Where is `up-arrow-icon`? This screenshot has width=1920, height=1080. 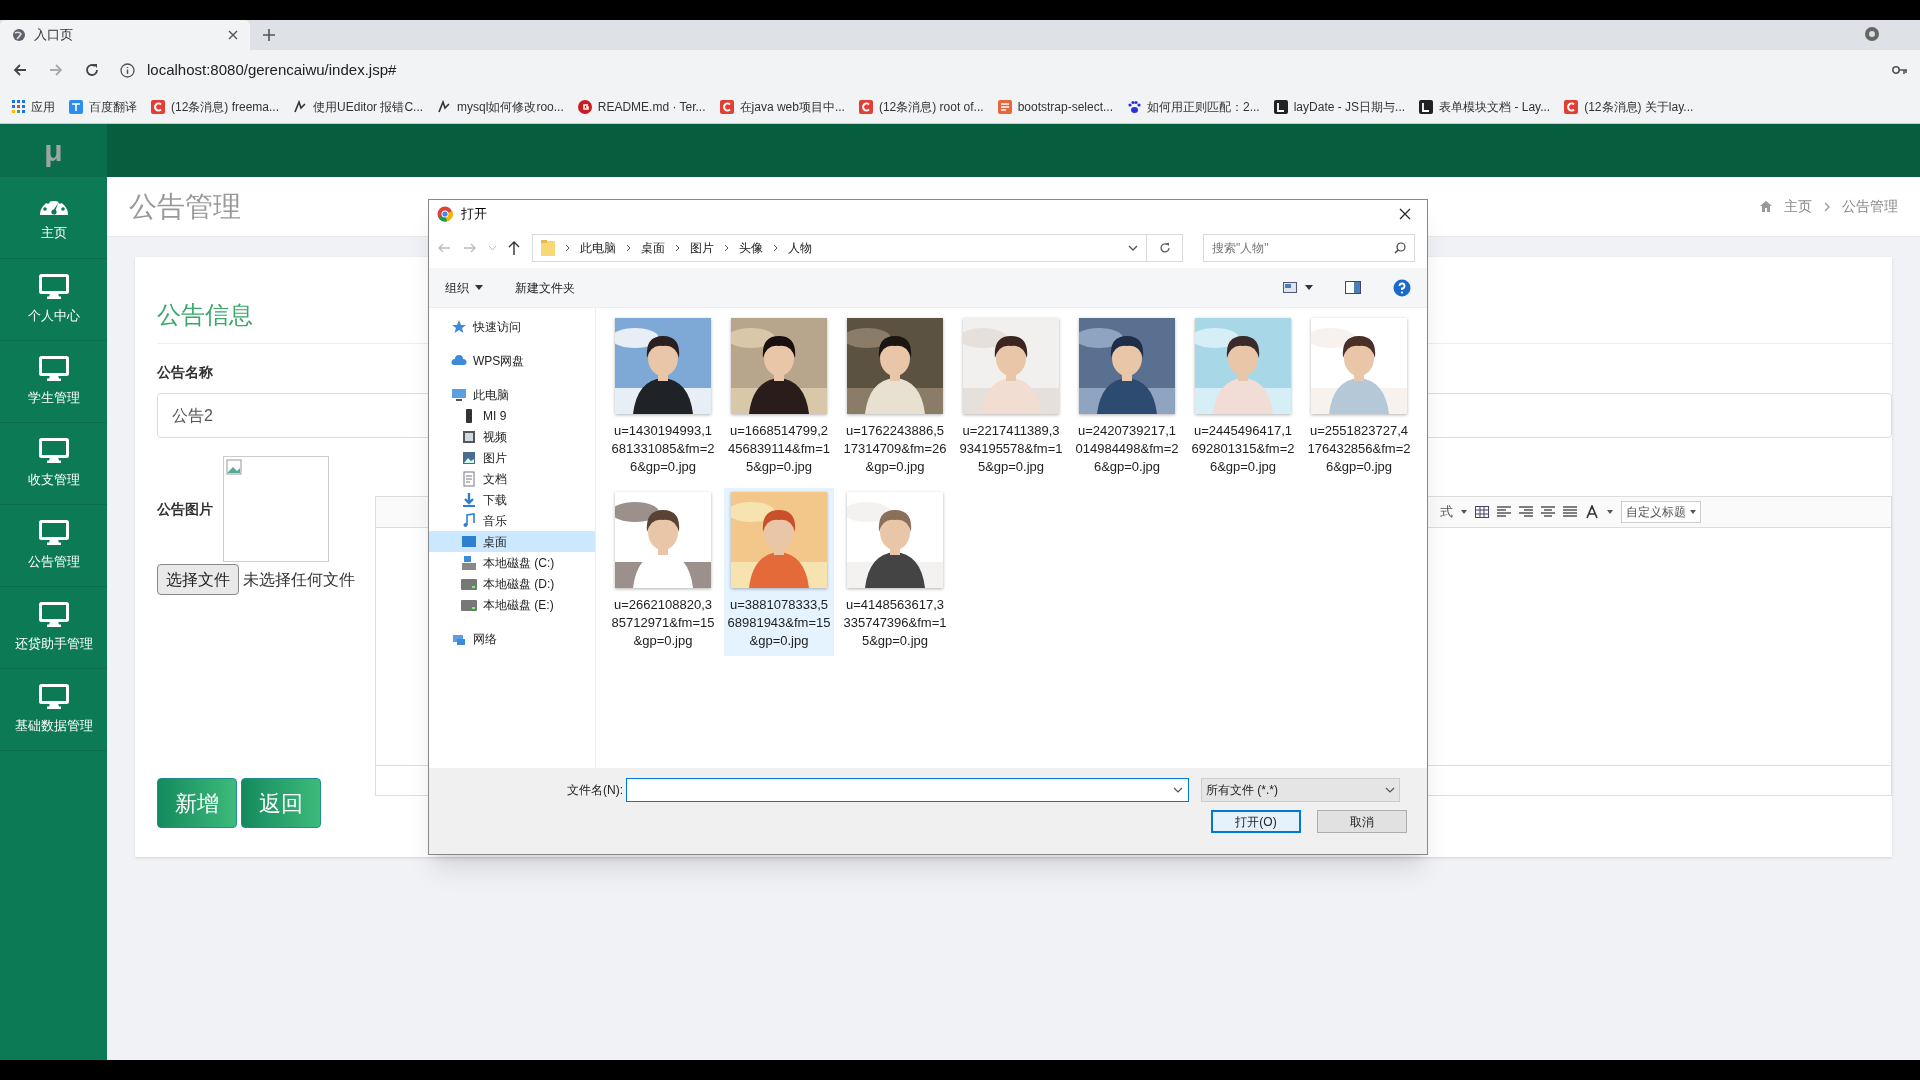 up-arrow-icon is located at coordinates (514, 248).